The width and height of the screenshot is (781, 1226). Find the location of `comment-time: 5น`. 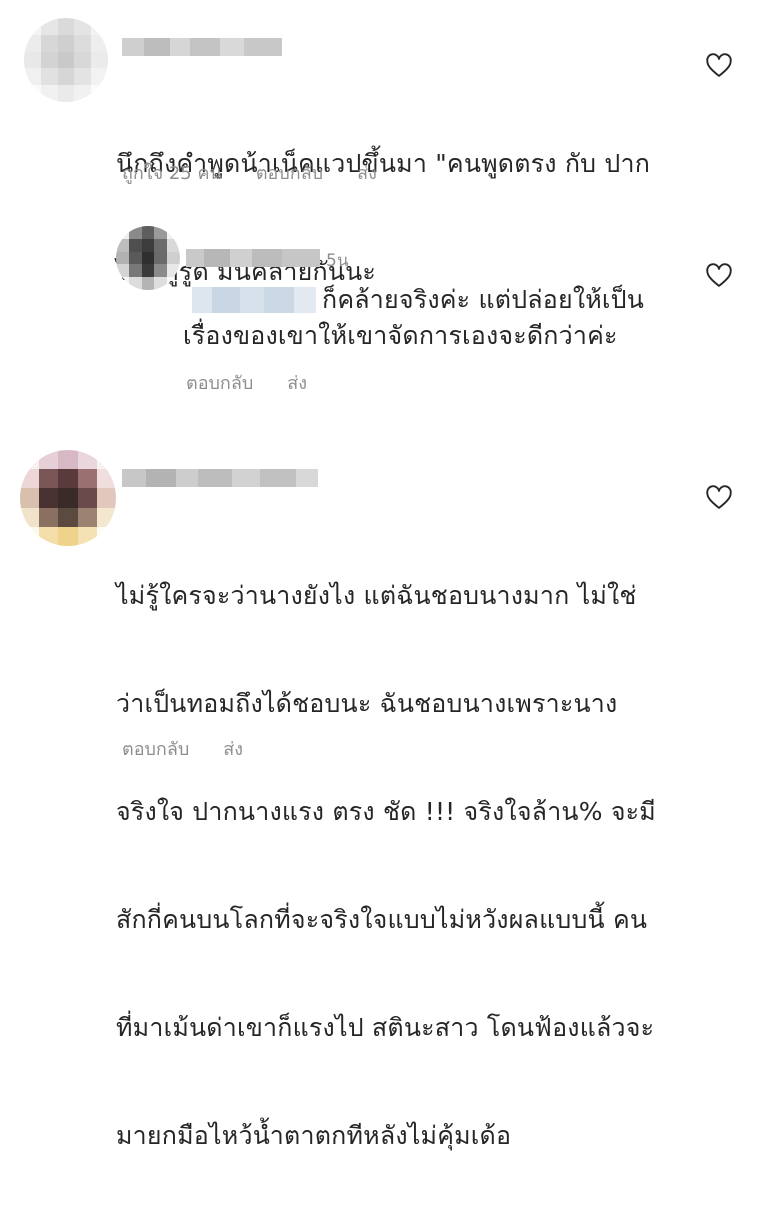

comment-time: 5น is located at coordinates (337, 261).